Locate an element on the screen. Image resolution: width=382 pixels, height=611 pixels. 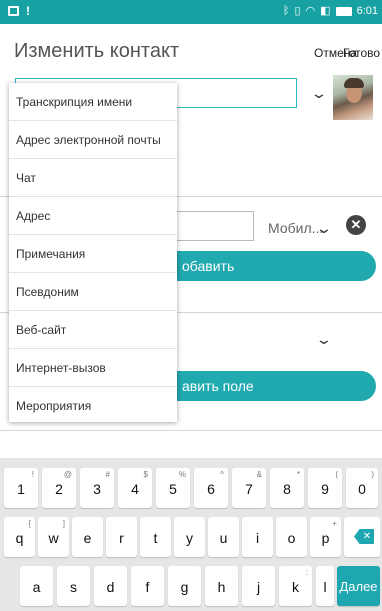
key-label: k is located at coordinates (295, 587).